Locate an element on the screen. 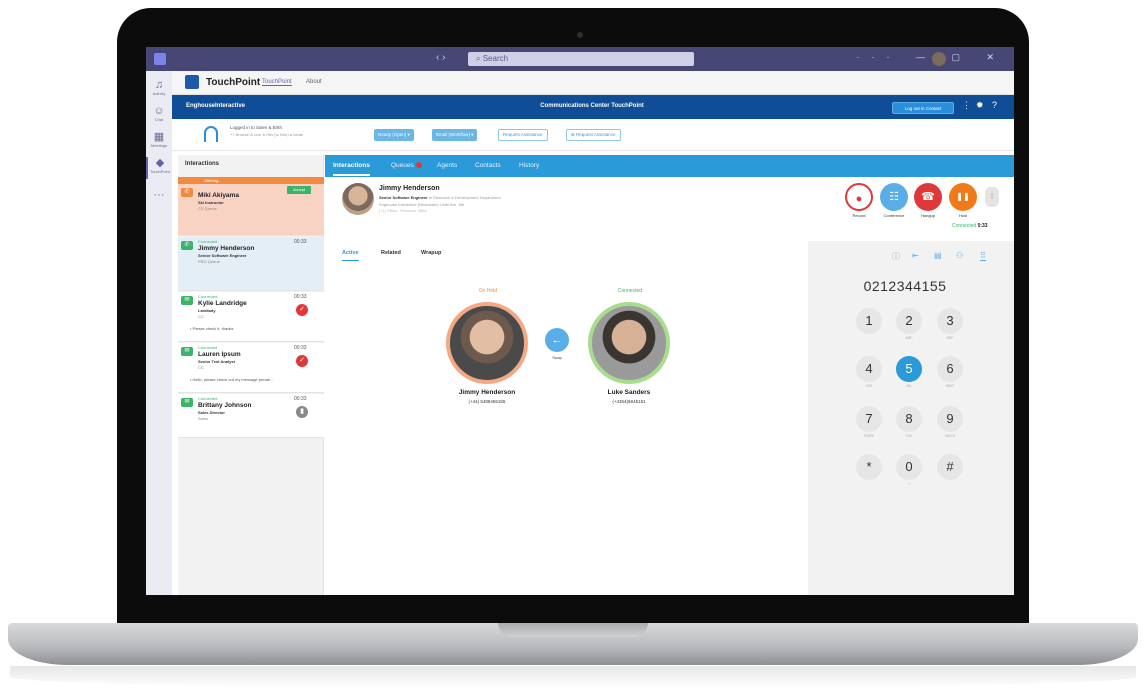 This screenshot has width=1145, height=697. key-4: 4 is located at coordinates (869, 369).